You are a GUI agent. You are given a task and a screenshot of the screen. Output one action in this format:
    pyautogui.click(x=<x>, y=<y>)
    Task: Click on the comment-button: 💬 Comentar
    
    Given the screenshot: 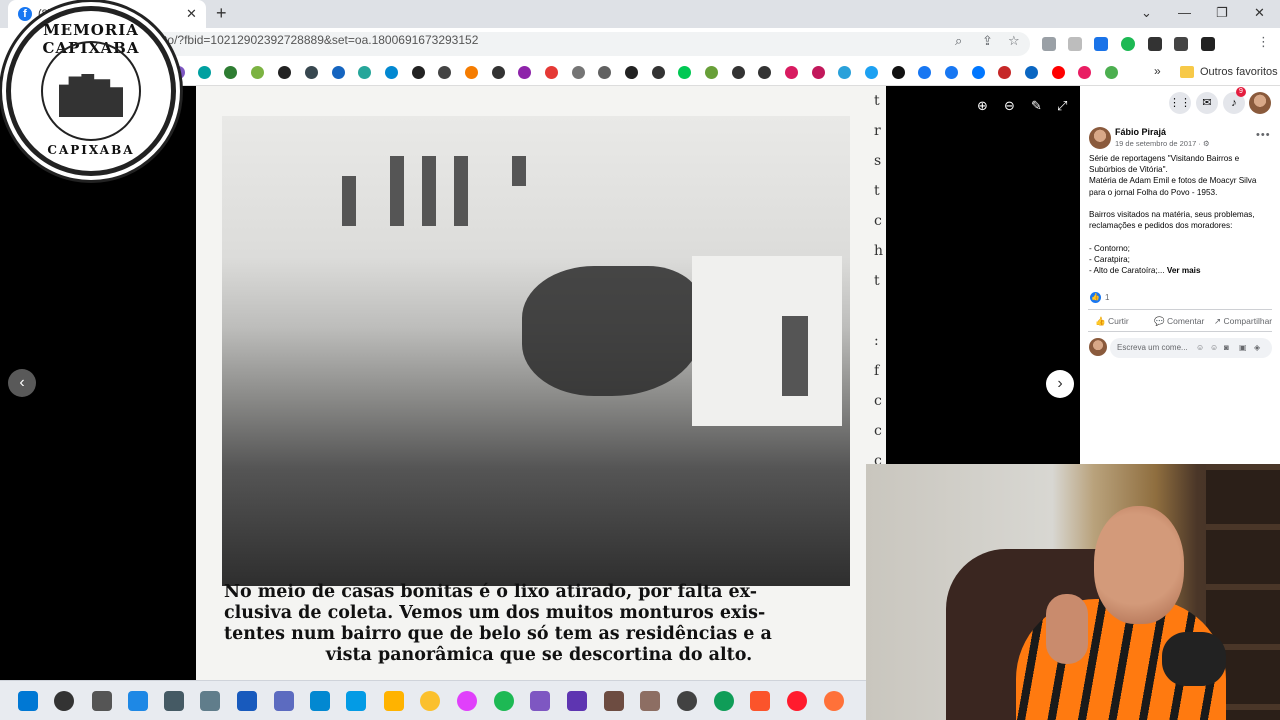 What is the action you would take?
    pyautogui.click(x=1179, y=321)
    